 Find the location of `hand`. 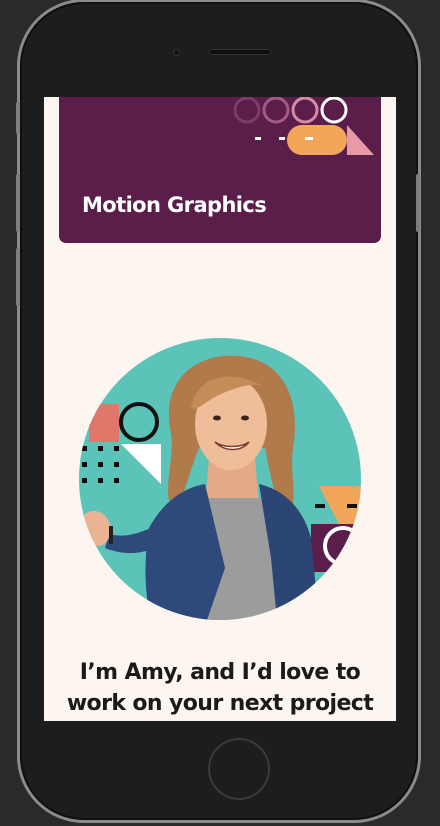

hand is located at coordinates (97, 528).